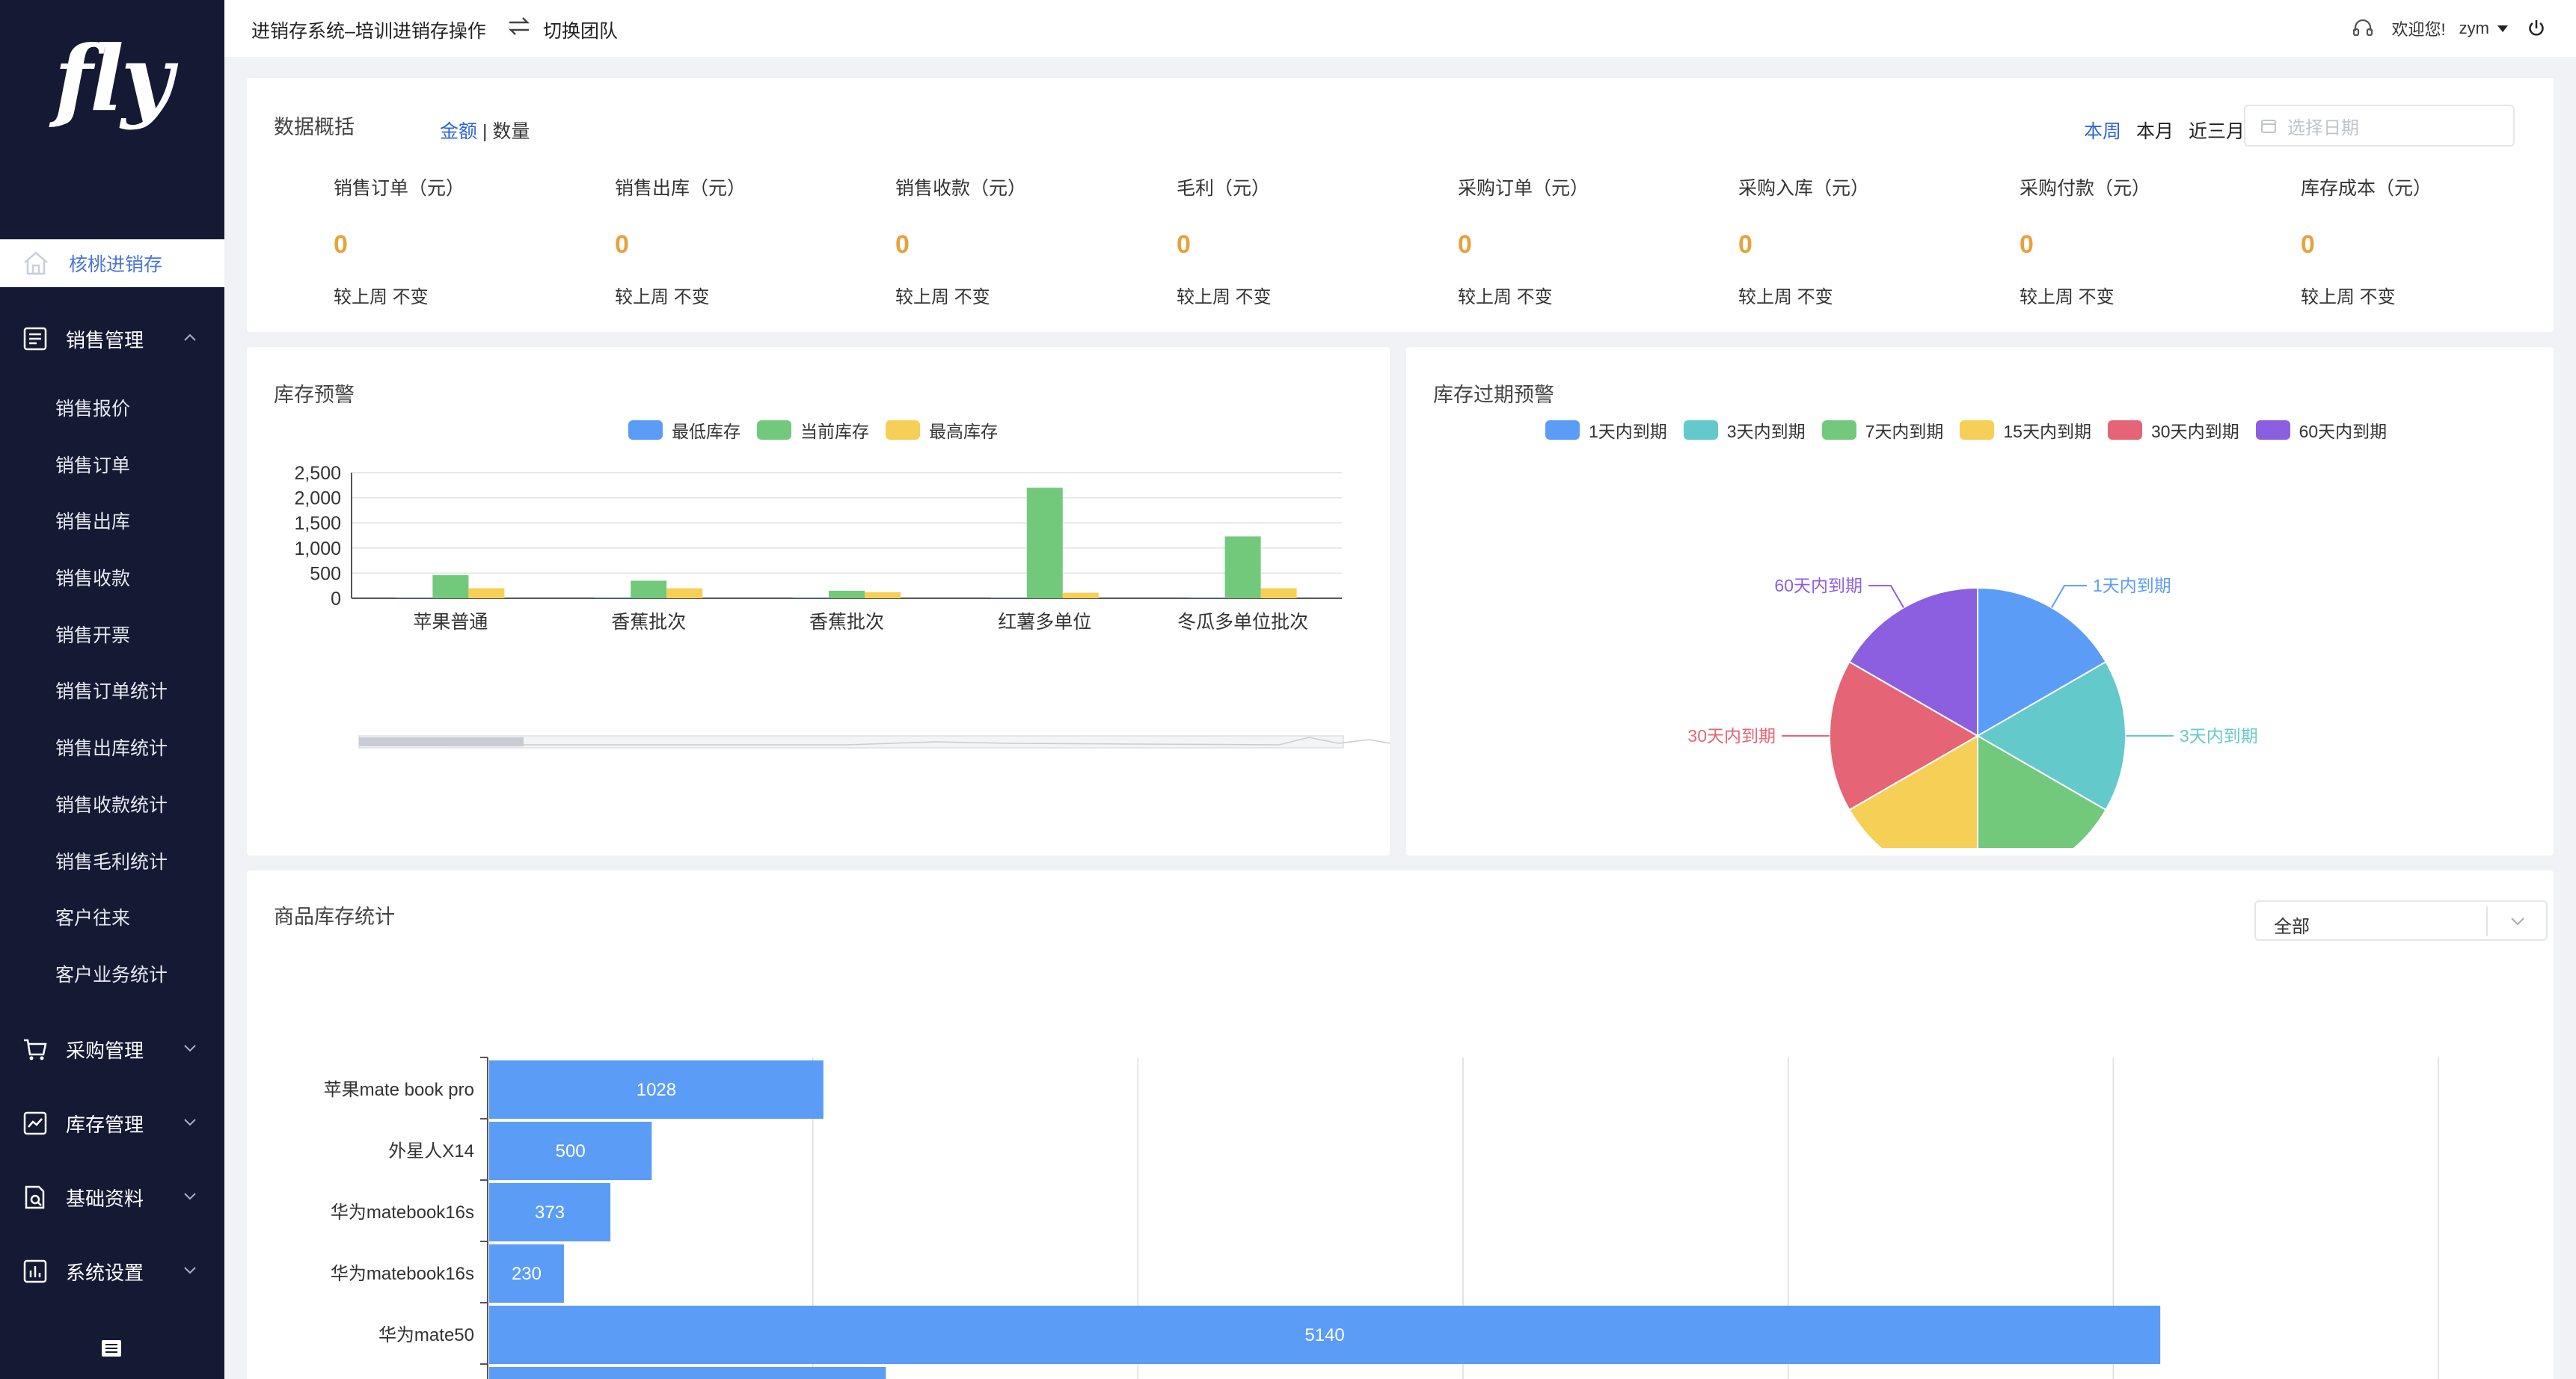  Describe the element at coordinates (963, 431) in the screenshot. I see `legend-label: 最高库存` at that location.